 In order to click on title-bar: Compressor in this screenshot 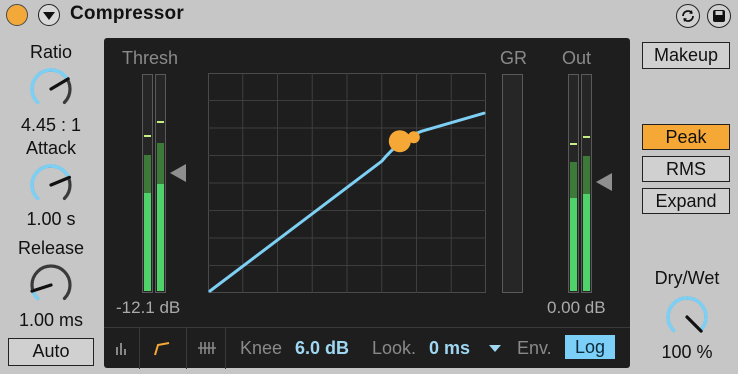, I will do `click(369, 16)`.